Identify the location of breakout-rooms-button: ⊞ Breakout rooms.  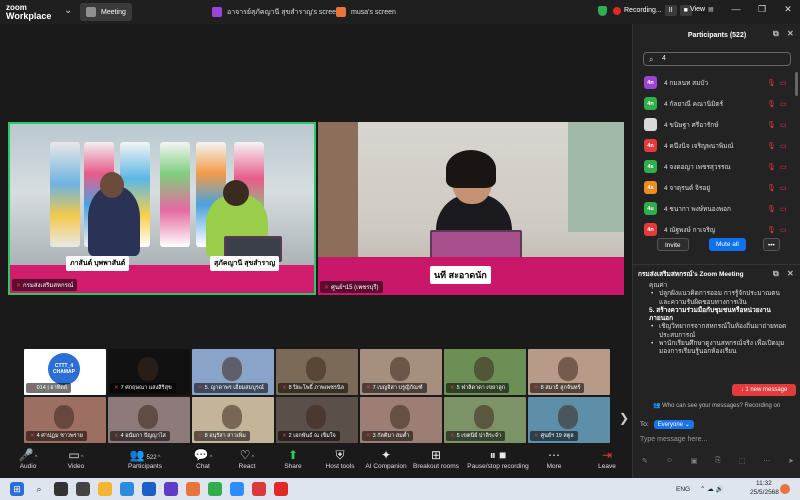
(436, 458).